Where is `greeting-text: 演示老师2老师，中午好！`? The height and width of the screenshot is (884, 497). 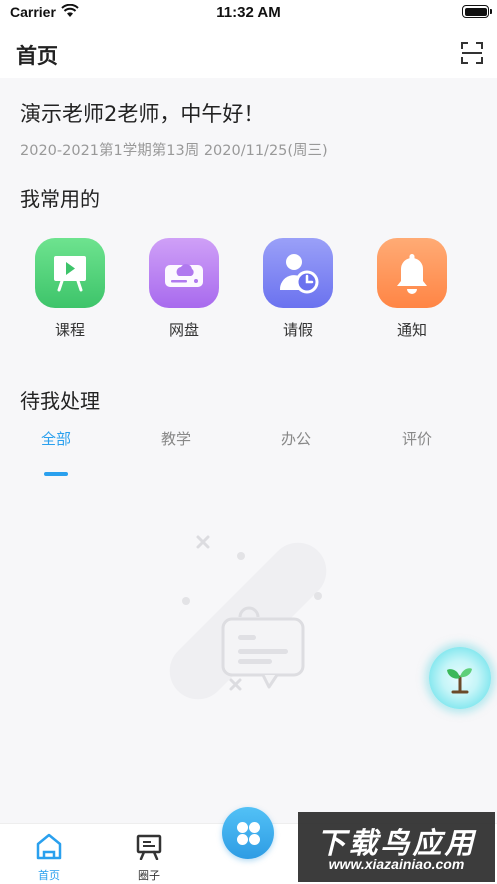
greeting-text: 演示老师2老师，中午好！ is located at coordinates (142, 114).